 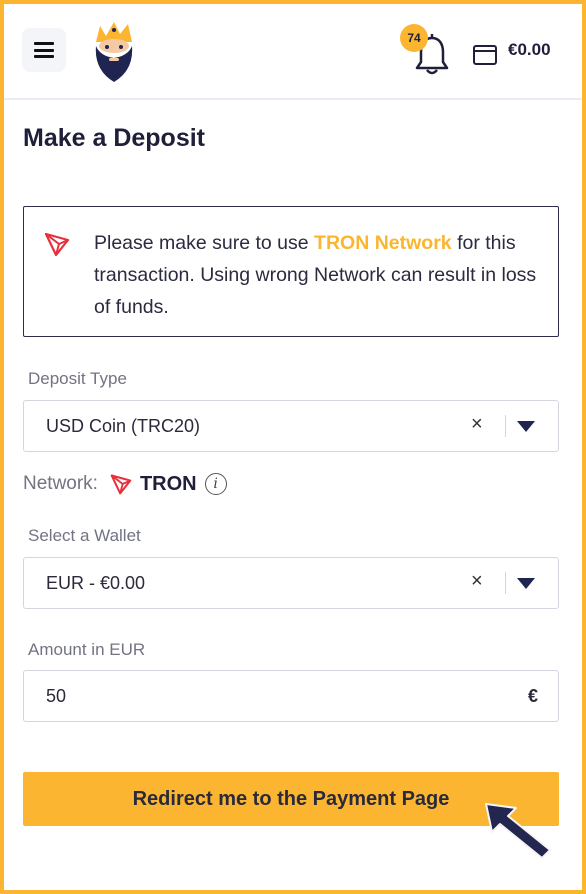 What do you see at coordinates (293, 52) in the screenshot?
I see `top-bar: 74 €0.00` at bounding box center [293, 52].